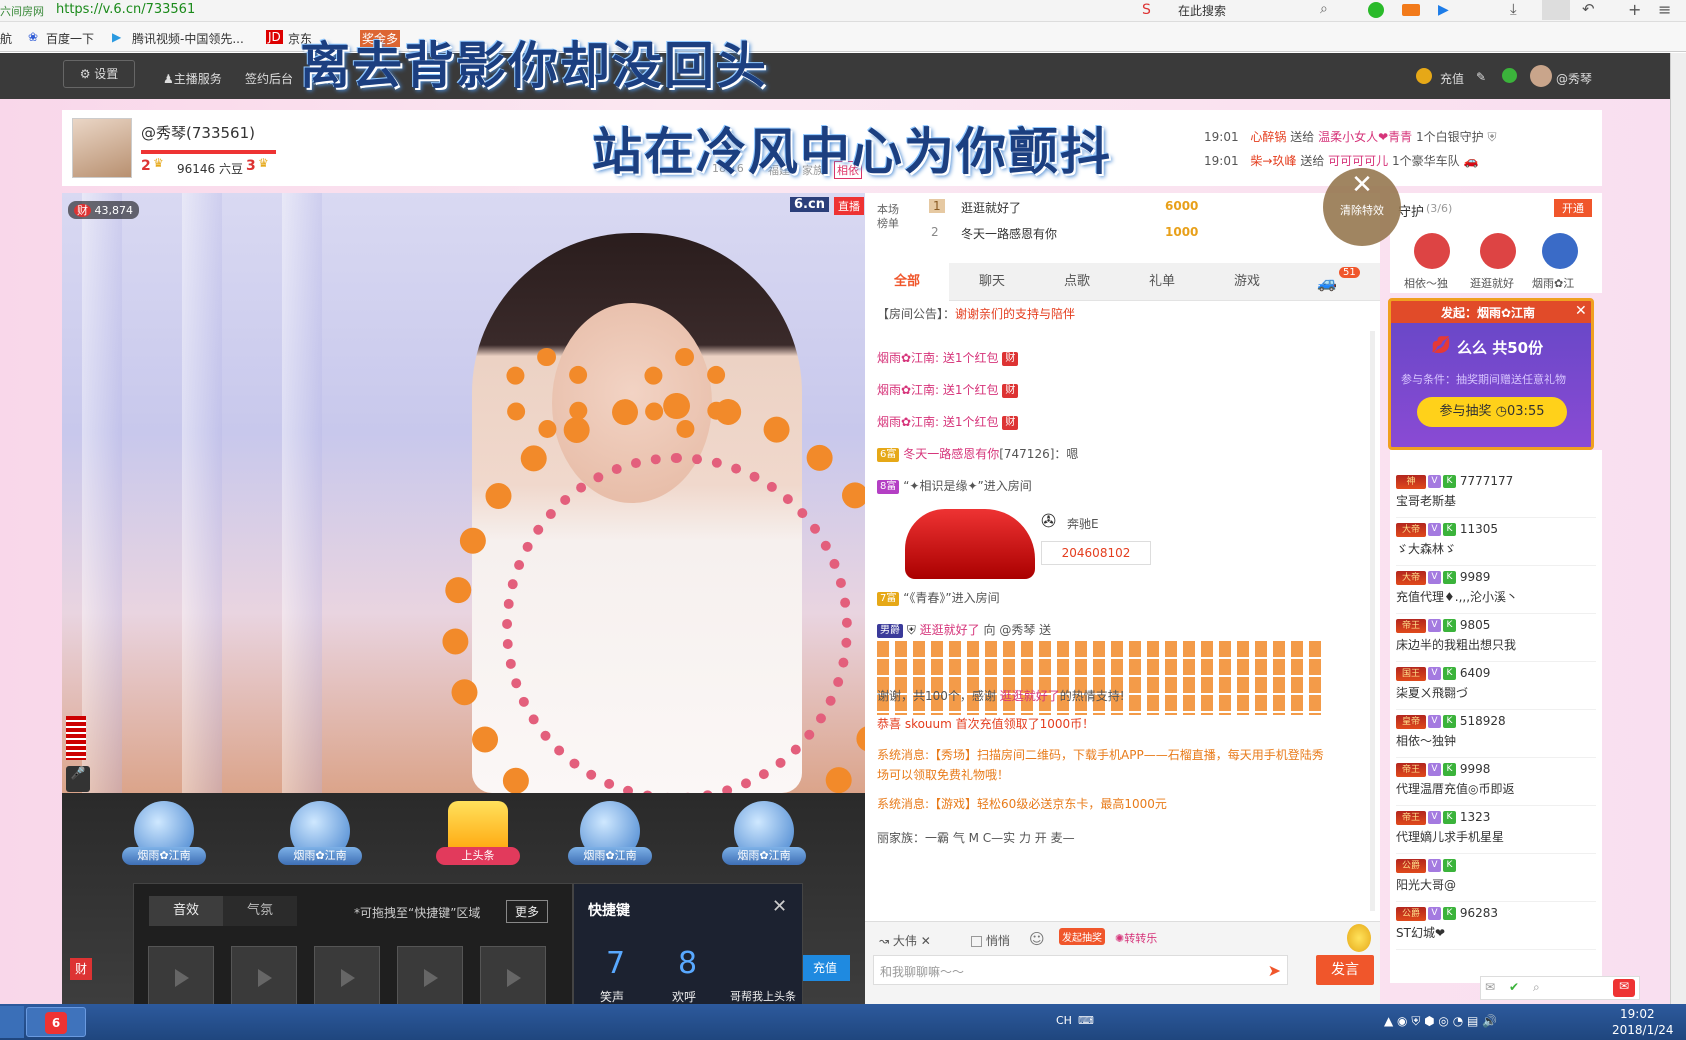  I want to click on chat-input: 和我聊聊嘛～～ ➤, so click(1080, 970).